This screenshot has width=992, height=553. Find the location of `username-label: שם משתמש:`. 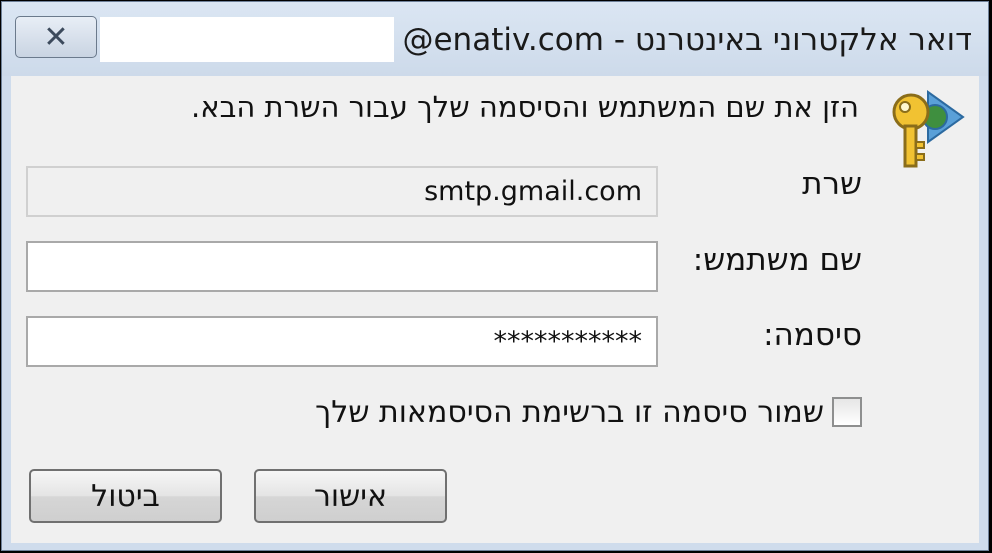

username-label: שם משתמש: is located at coordinates (777, 260).